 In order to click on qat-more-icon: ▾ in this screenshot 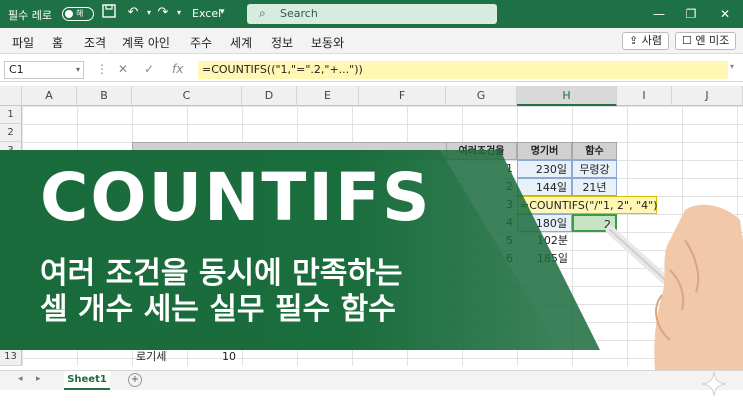, I will do `click(179, 13)`.